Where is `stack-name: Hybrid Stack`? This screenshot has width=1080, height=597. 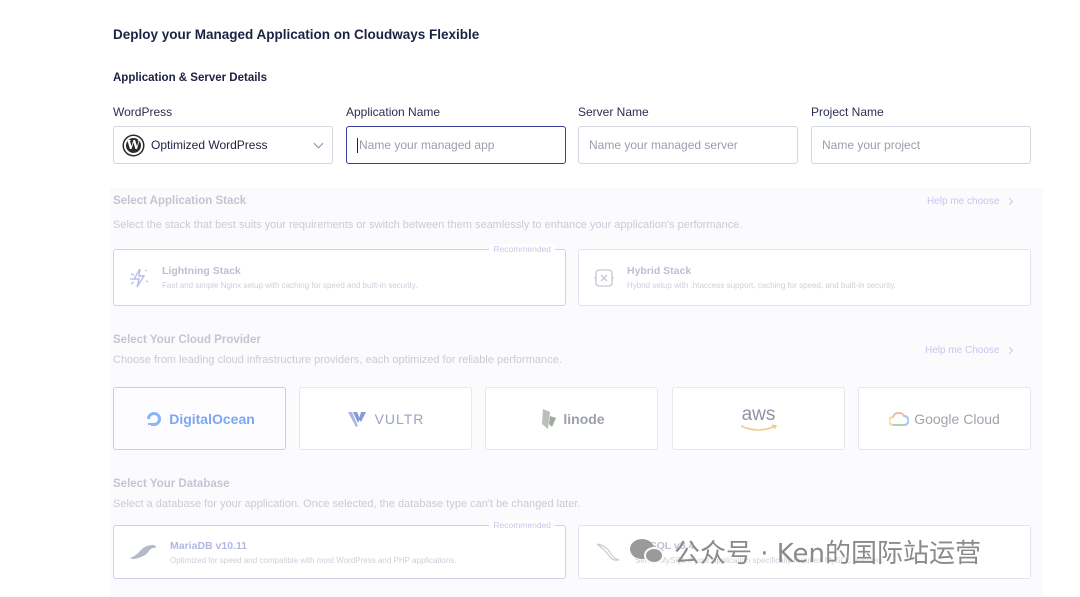
stack-name: Hybrid Stack is located at coordinates (659, 271).